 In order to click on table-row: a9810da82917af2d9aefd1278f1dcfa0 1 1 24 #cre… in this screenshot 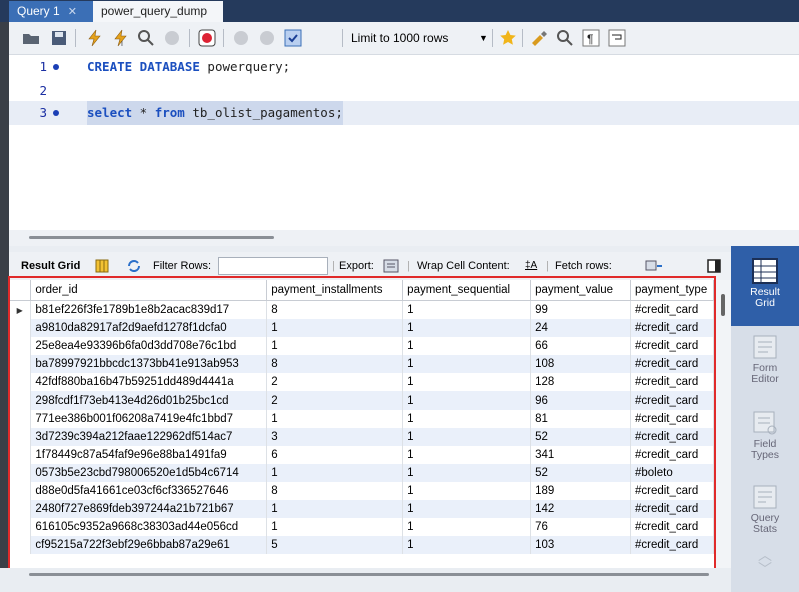, I will do `click(361, 328)`.